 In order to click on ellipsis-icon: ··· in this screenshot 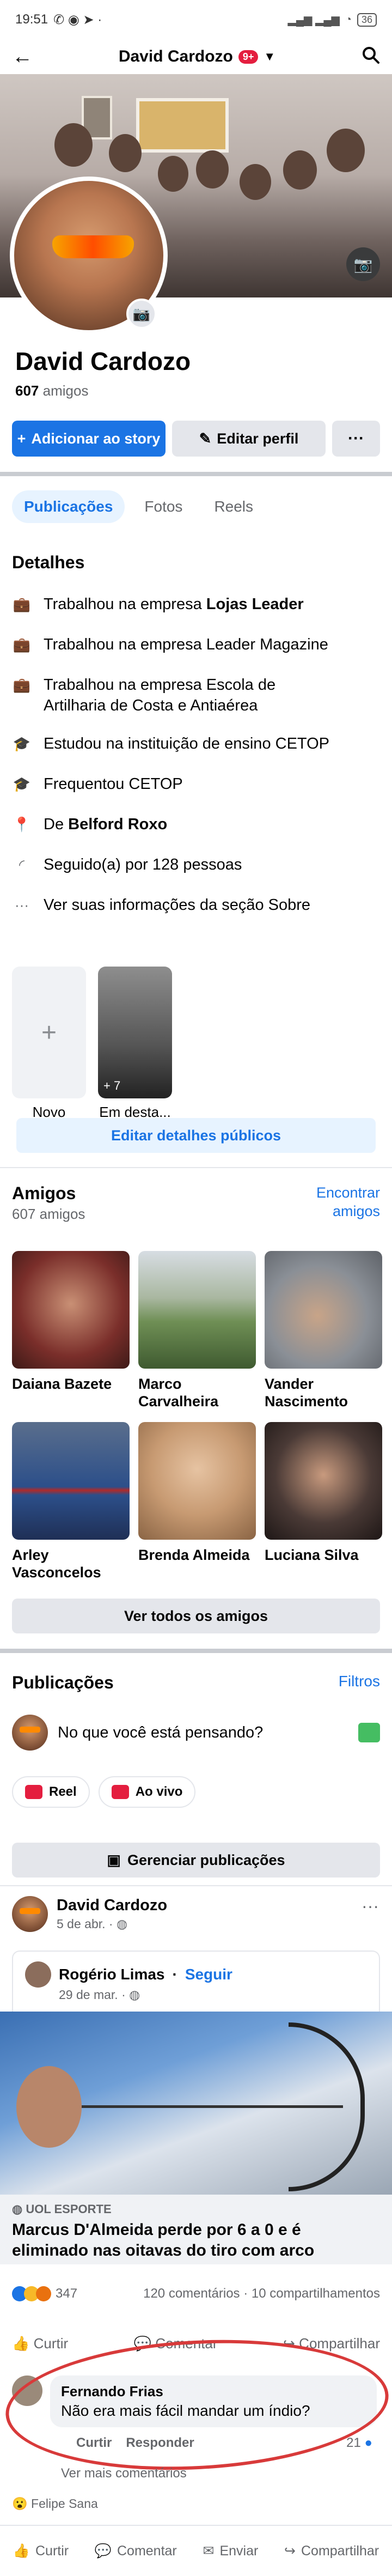, I will do `click(22, 905)`.